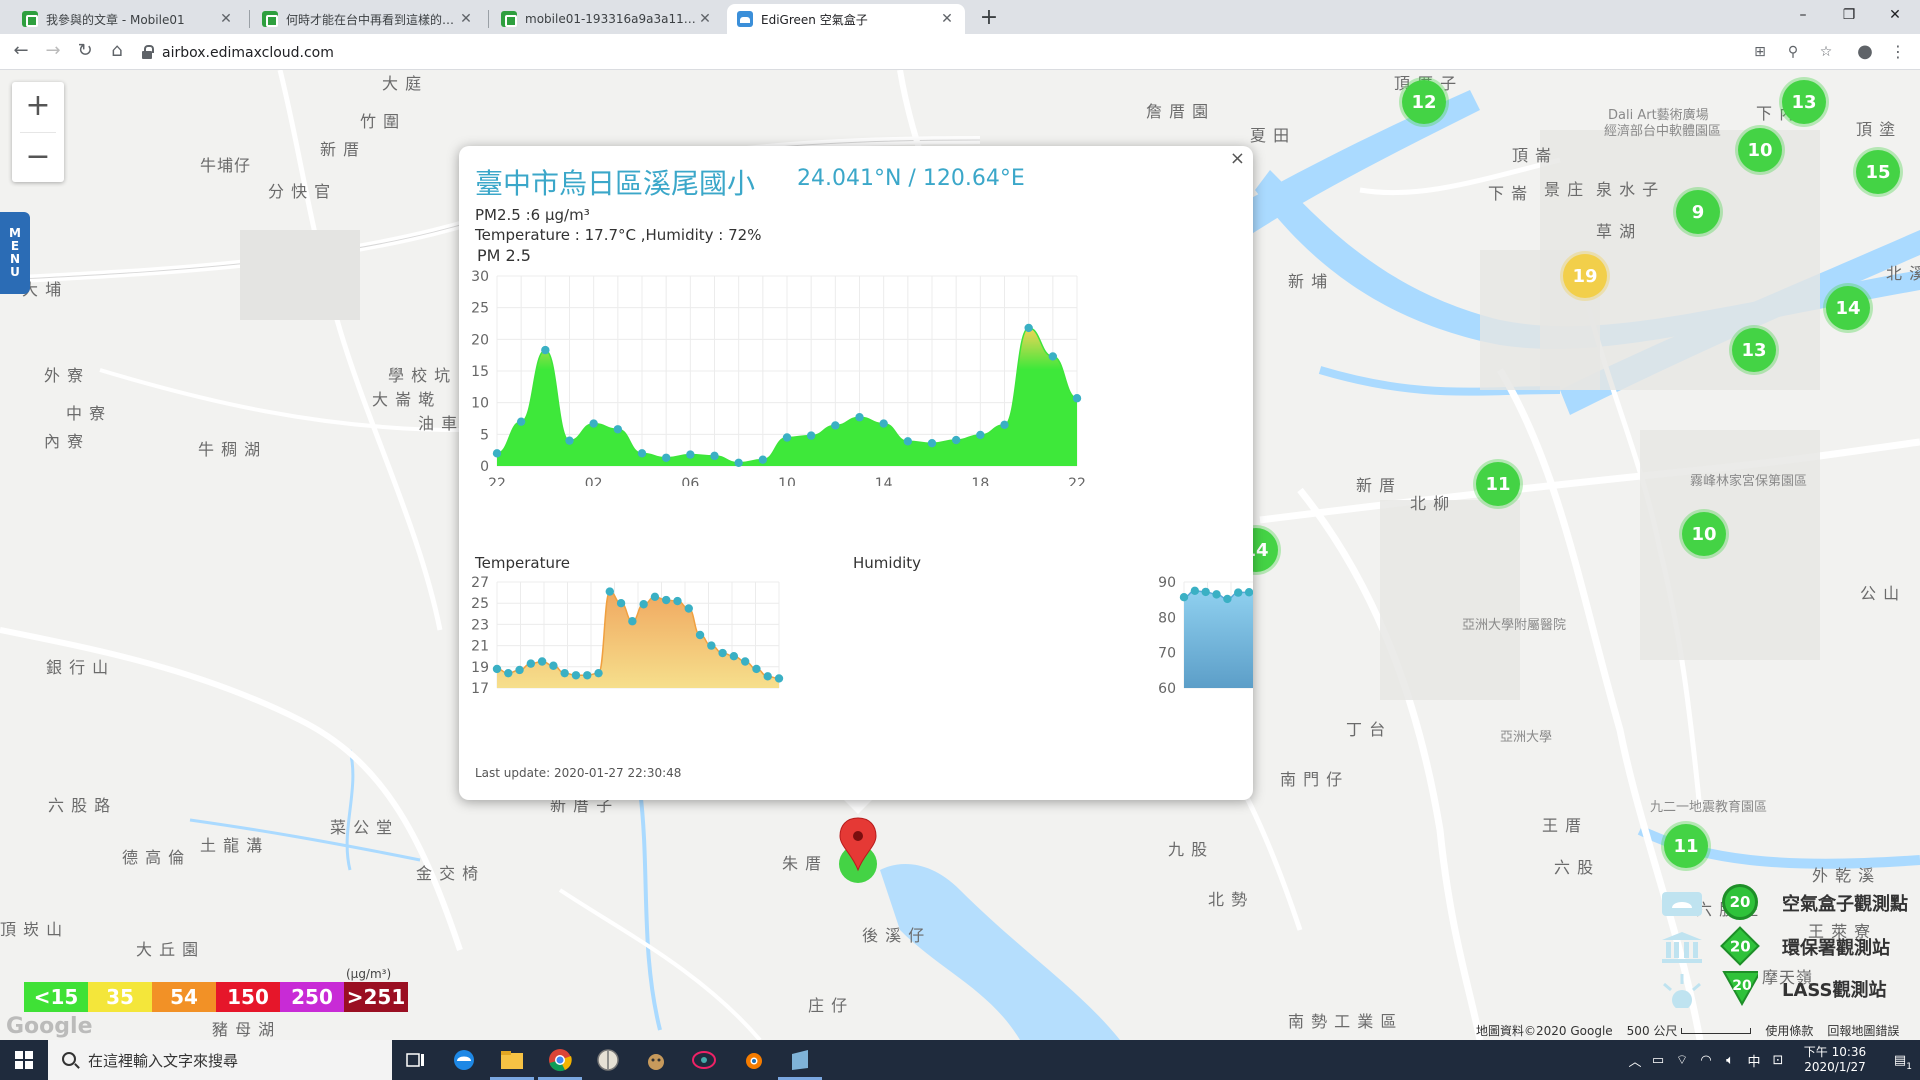  Describe the element at coordinates (1900, 1062) in the screenshot. I see `notification-center-icon: ▤ 1` at that location.